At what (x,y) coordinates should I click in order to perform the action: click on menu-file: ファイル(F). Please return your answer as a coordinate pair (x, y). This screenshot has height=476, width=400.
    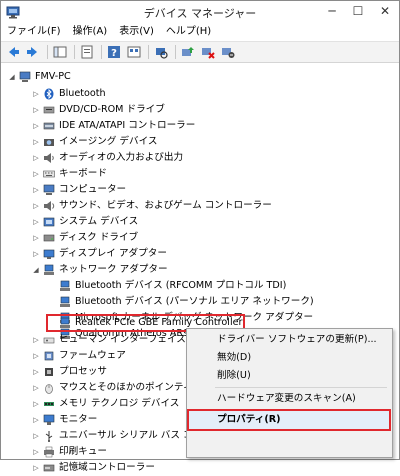
    Looking at the image, I should click on (34, 32).